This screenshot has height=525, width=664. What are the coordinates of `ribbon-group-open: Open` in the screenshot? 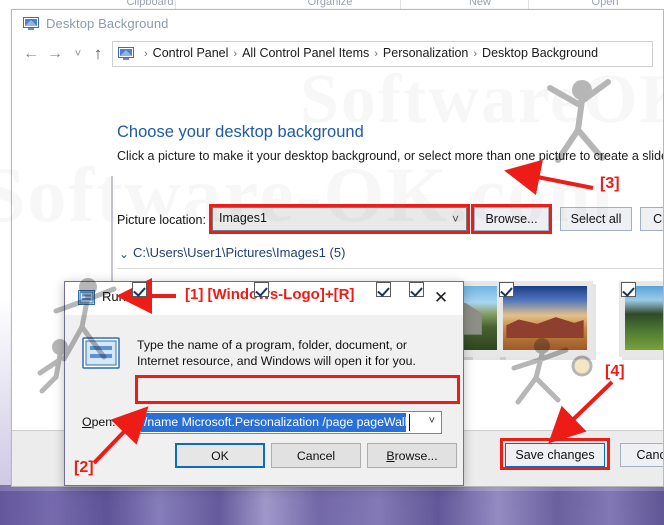 It's located at (605, 4).